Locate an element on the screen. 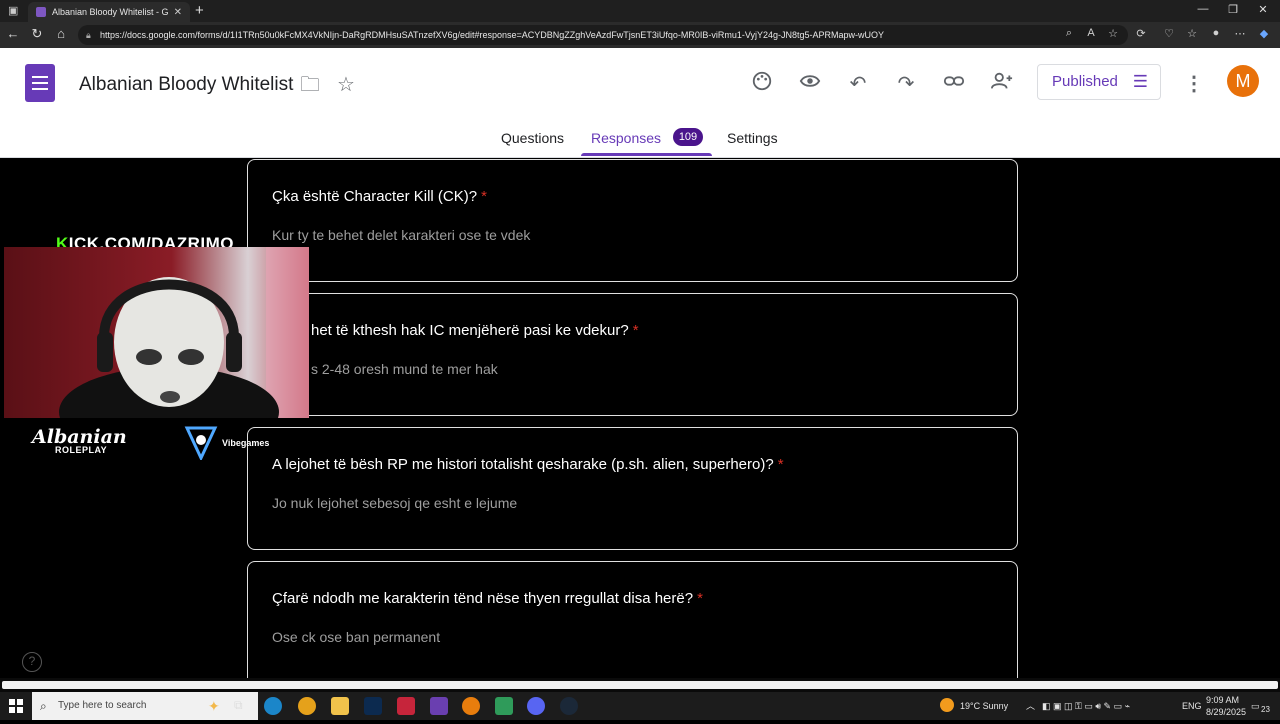  question-text: Çka është Character Kill (CK)? * is located at coordinates (379, 196).